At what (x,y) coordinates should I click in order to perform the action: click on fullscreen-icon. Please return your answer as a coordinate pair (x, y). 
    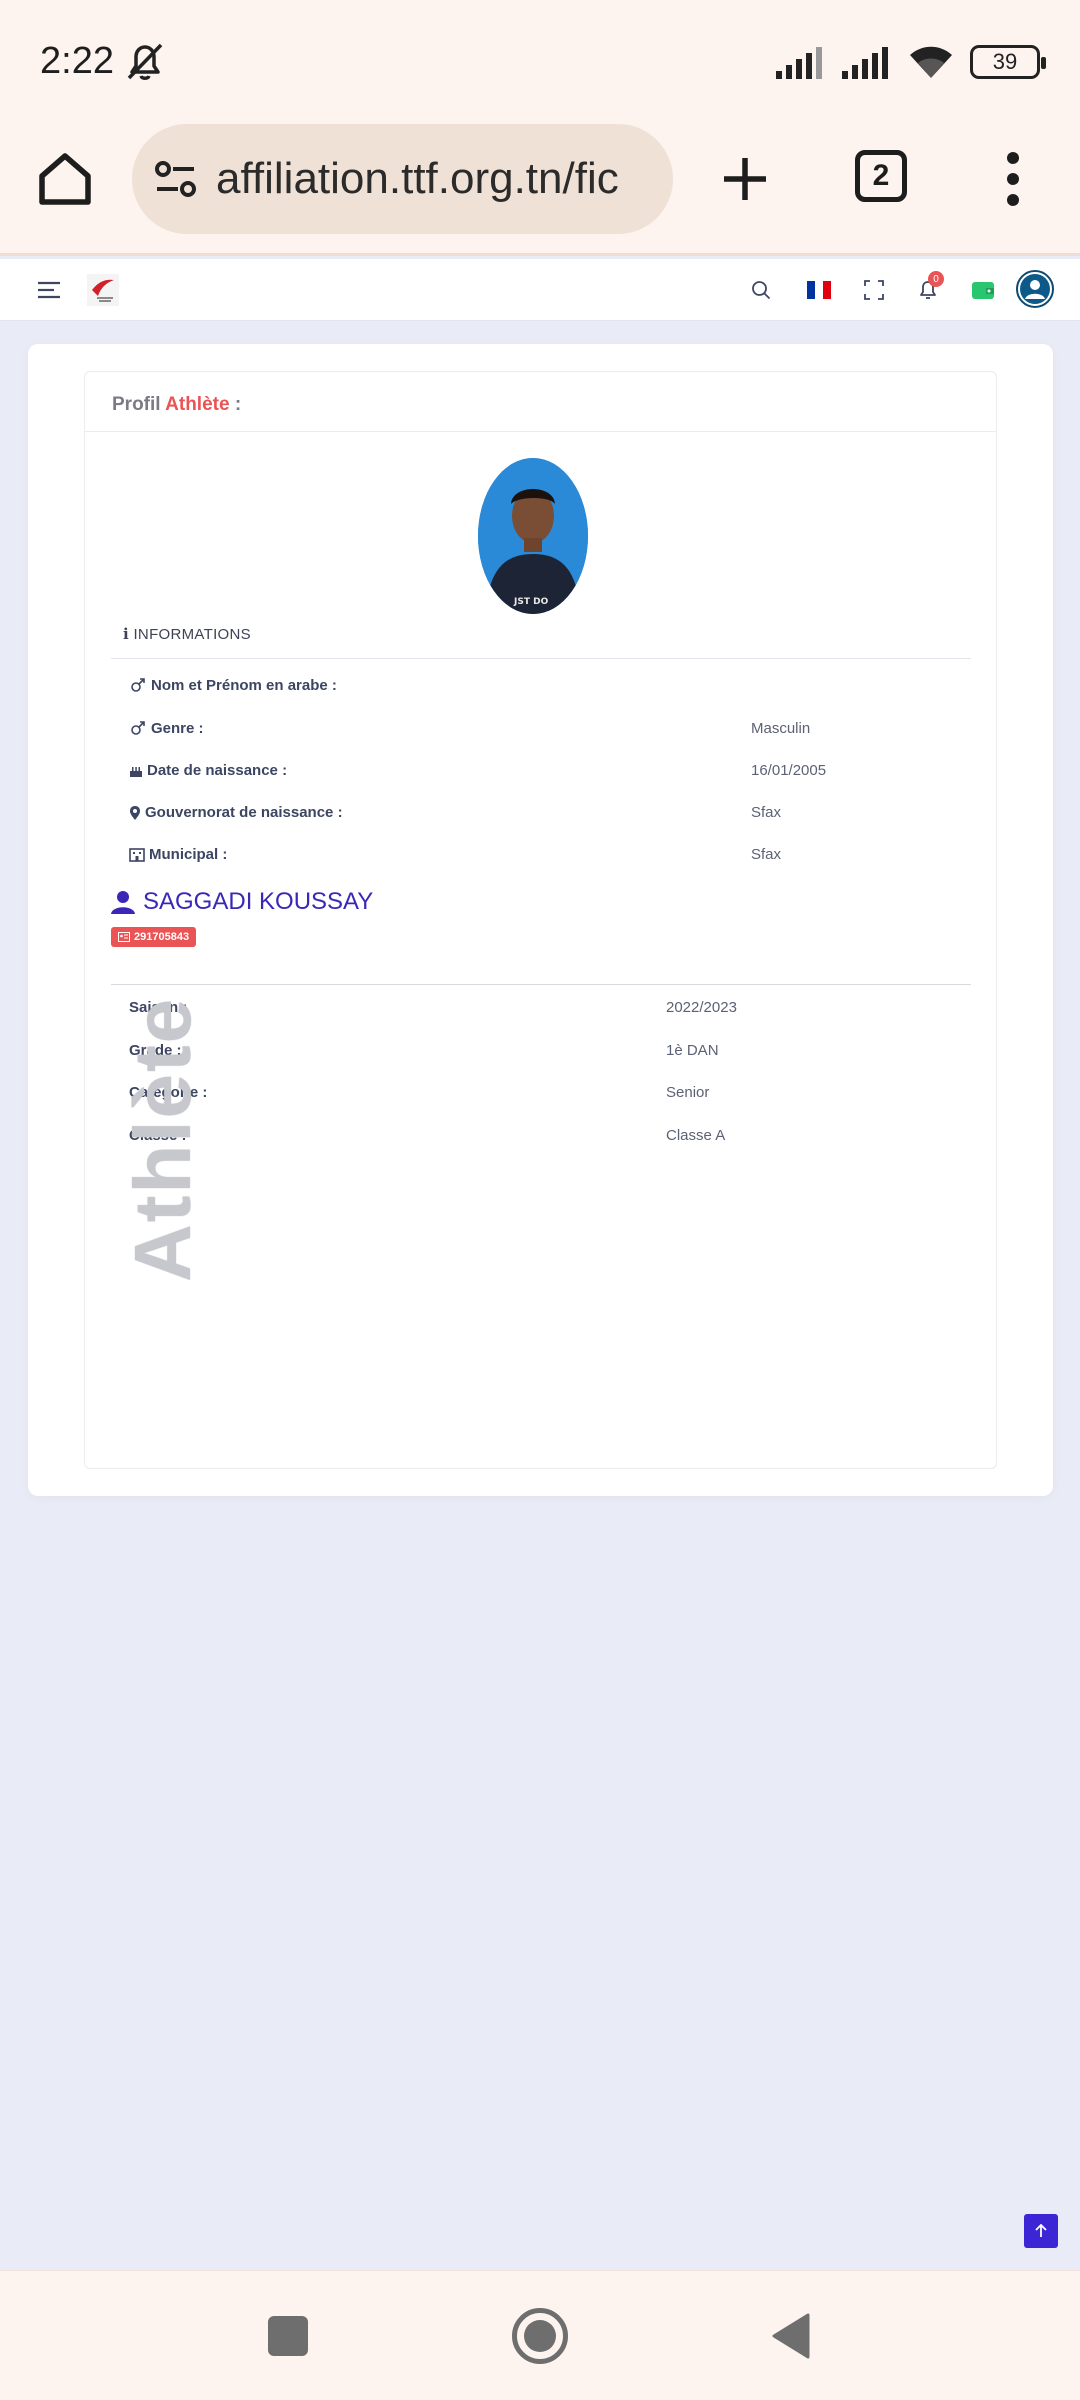
    Looking at the image, I should click on (874, 290).